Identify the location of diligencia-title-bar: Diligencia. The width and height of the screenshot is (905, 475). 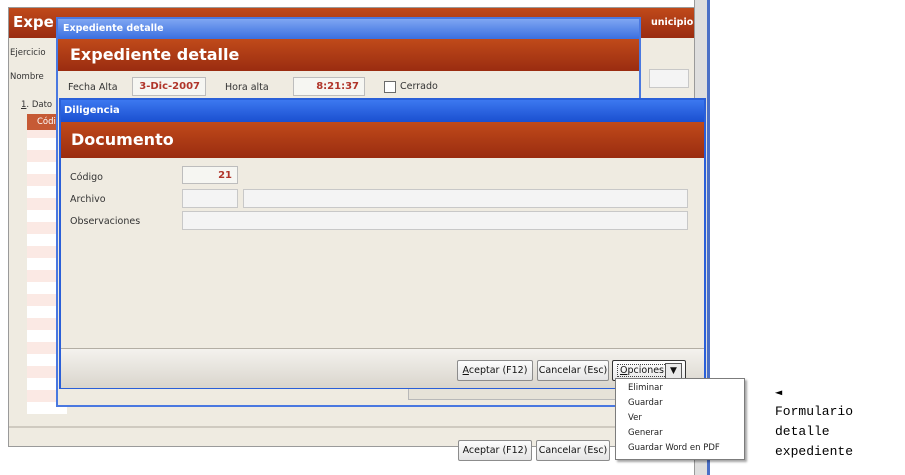
(382, 111).